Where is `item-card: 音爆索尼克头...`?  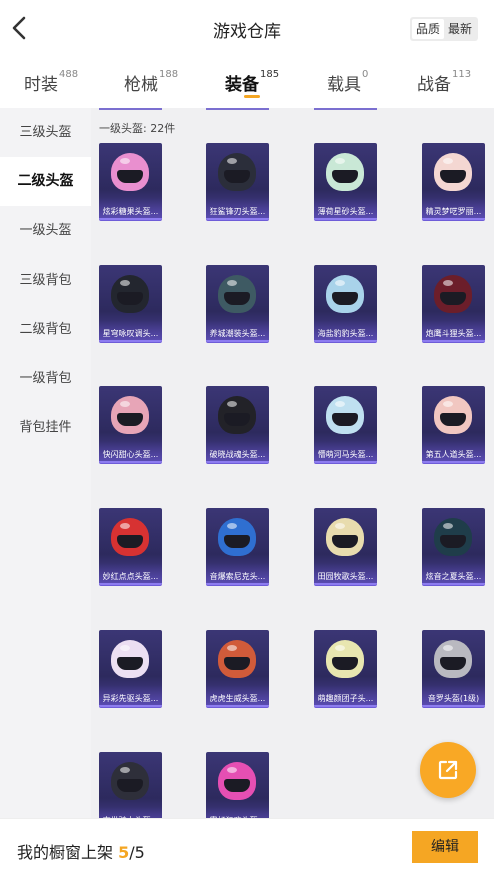
item-card: 音爆索尼克头... is located at coordinates (237, 546).